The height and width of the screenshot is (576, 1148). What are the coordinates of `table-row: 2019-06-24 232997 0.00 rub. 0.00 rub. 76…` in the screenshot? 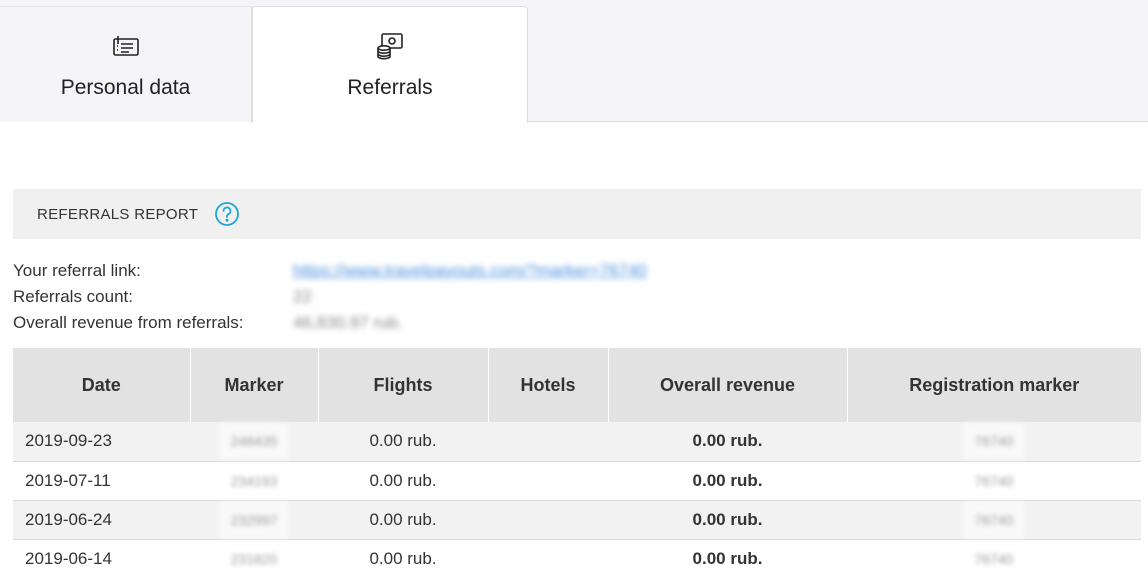 It's located at (577, 520).